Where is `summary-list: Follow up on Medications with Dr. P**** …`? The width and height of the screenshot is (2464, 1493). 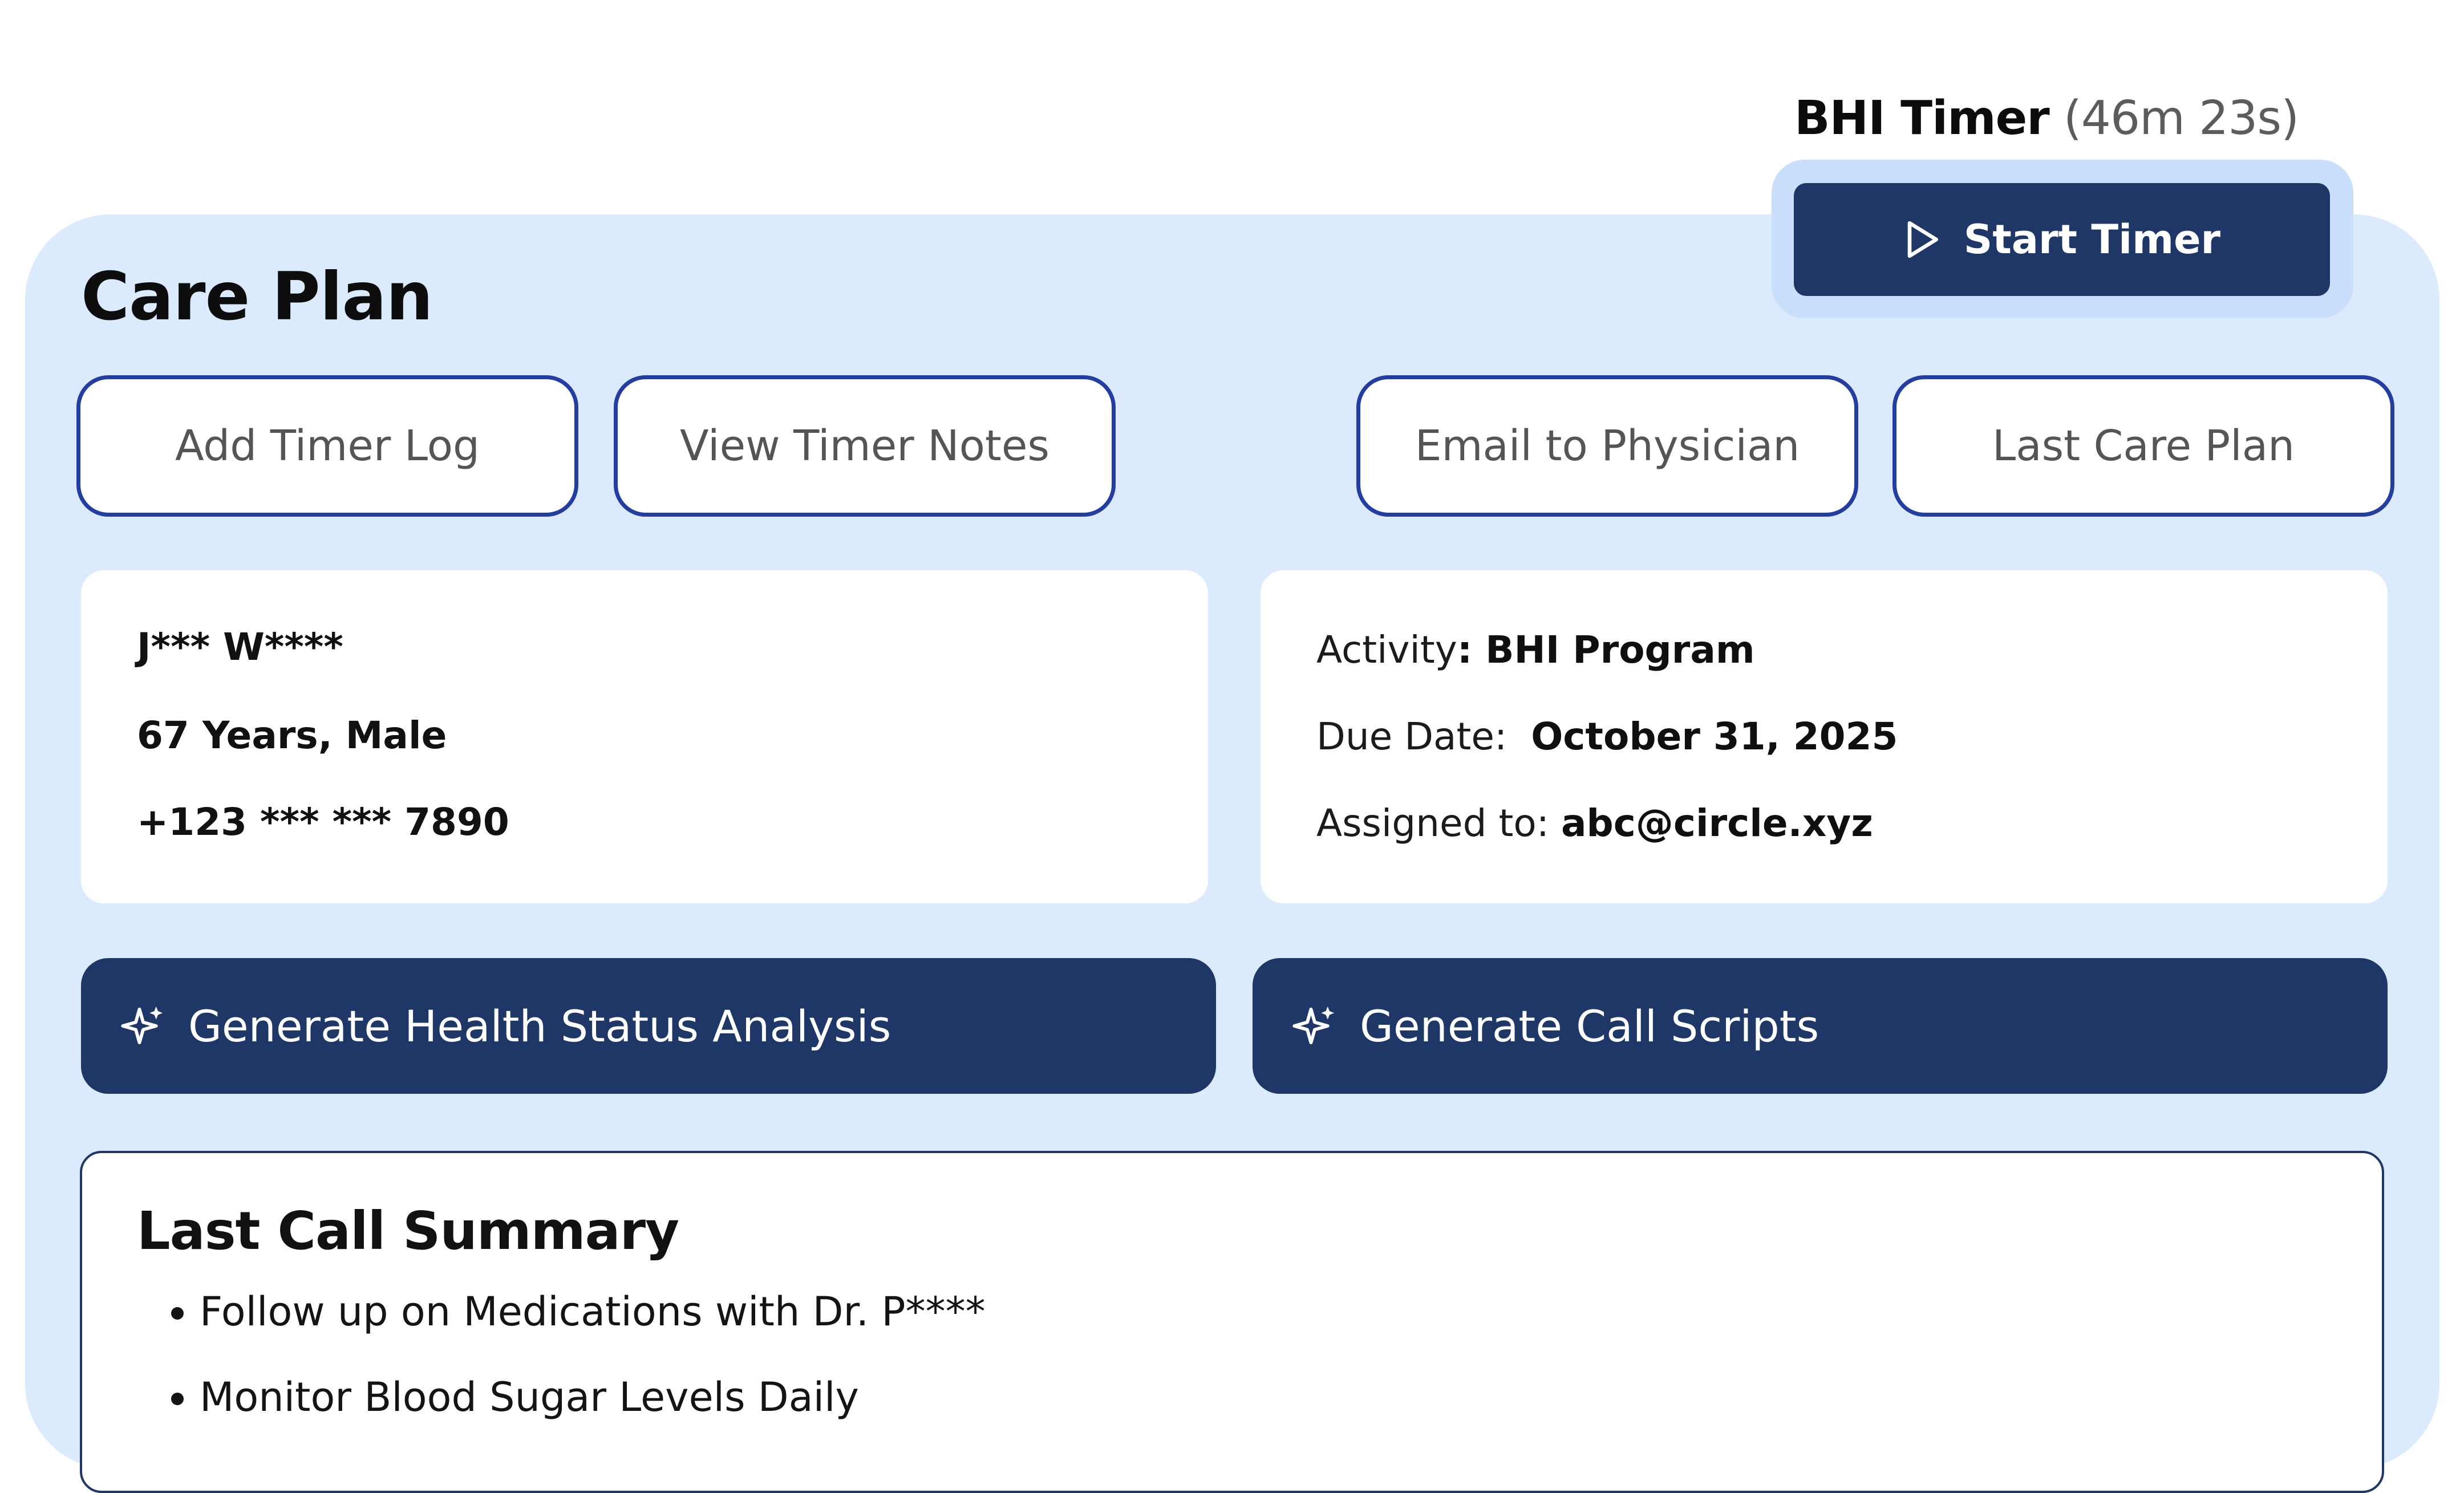
summary-list: Follow up on Medications with Dr. P**** … is located at coordinates (562, 1369).